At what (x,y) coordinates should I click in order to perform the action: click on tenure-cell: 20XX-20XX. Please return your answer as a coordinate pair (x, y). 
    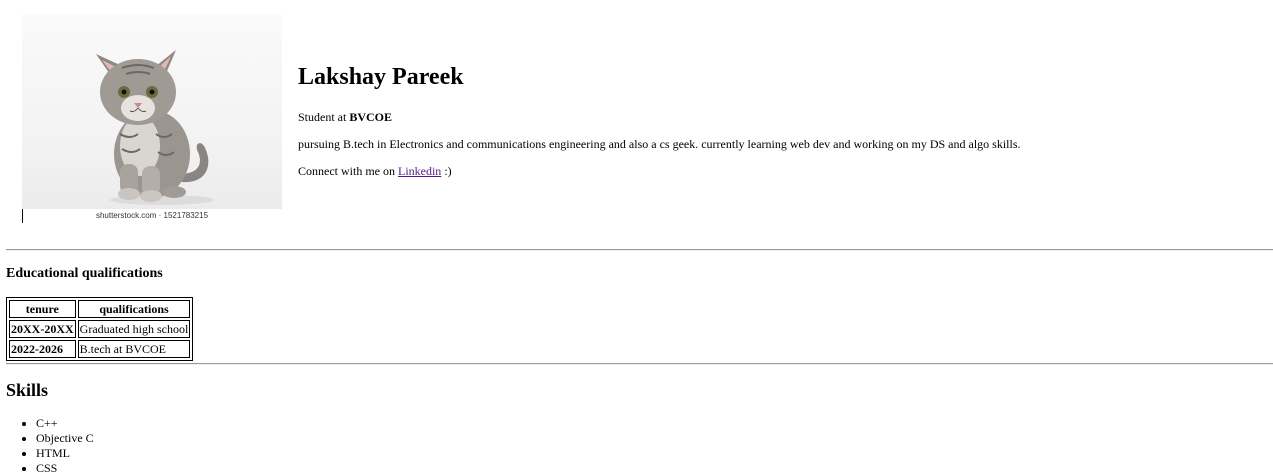
    Looking at the image, I should click on (42, 329).